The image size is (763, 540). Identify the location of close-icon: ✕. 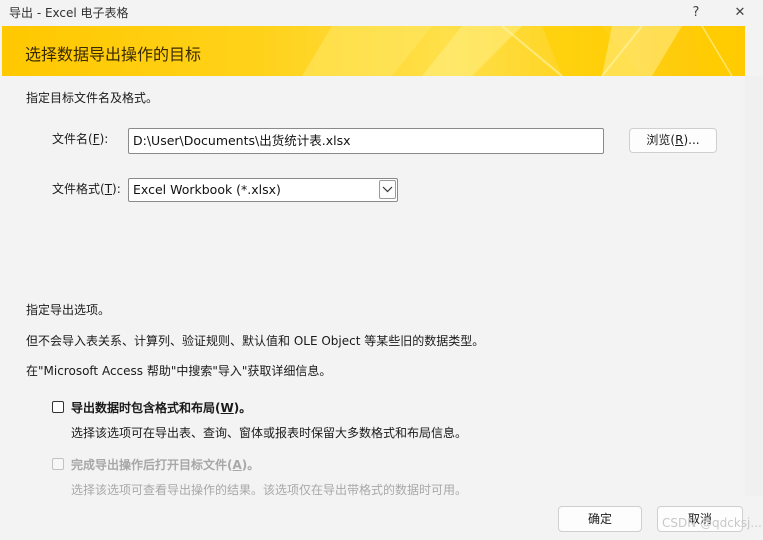
(740, 12).